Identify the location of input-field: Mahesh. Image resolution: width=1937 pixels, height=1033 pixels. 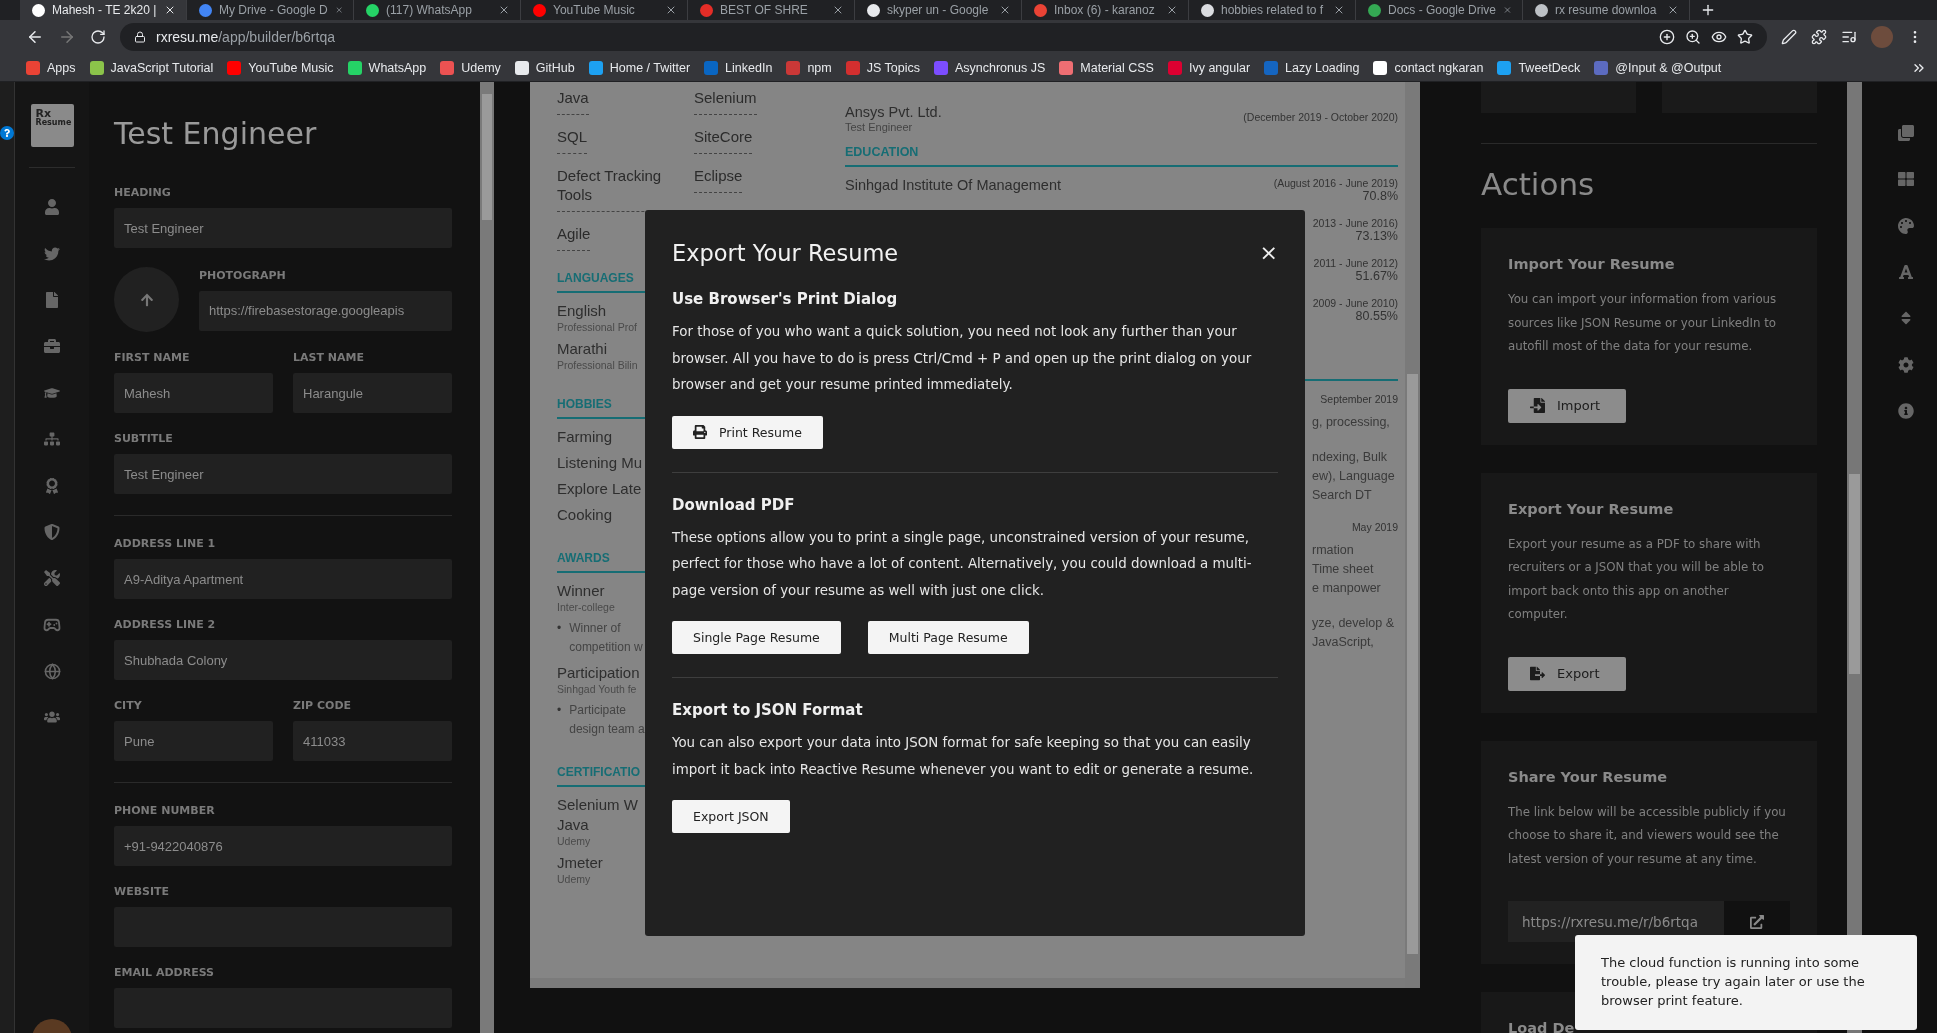
(193, 393).